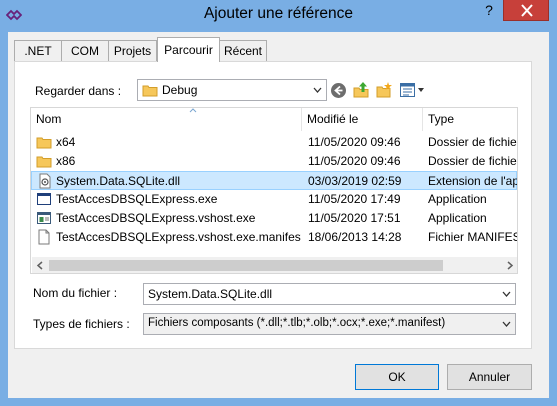 This screenshot has width=557, height=406. I want to click on look-in-label: Regarder dans :, so click(78, 91).